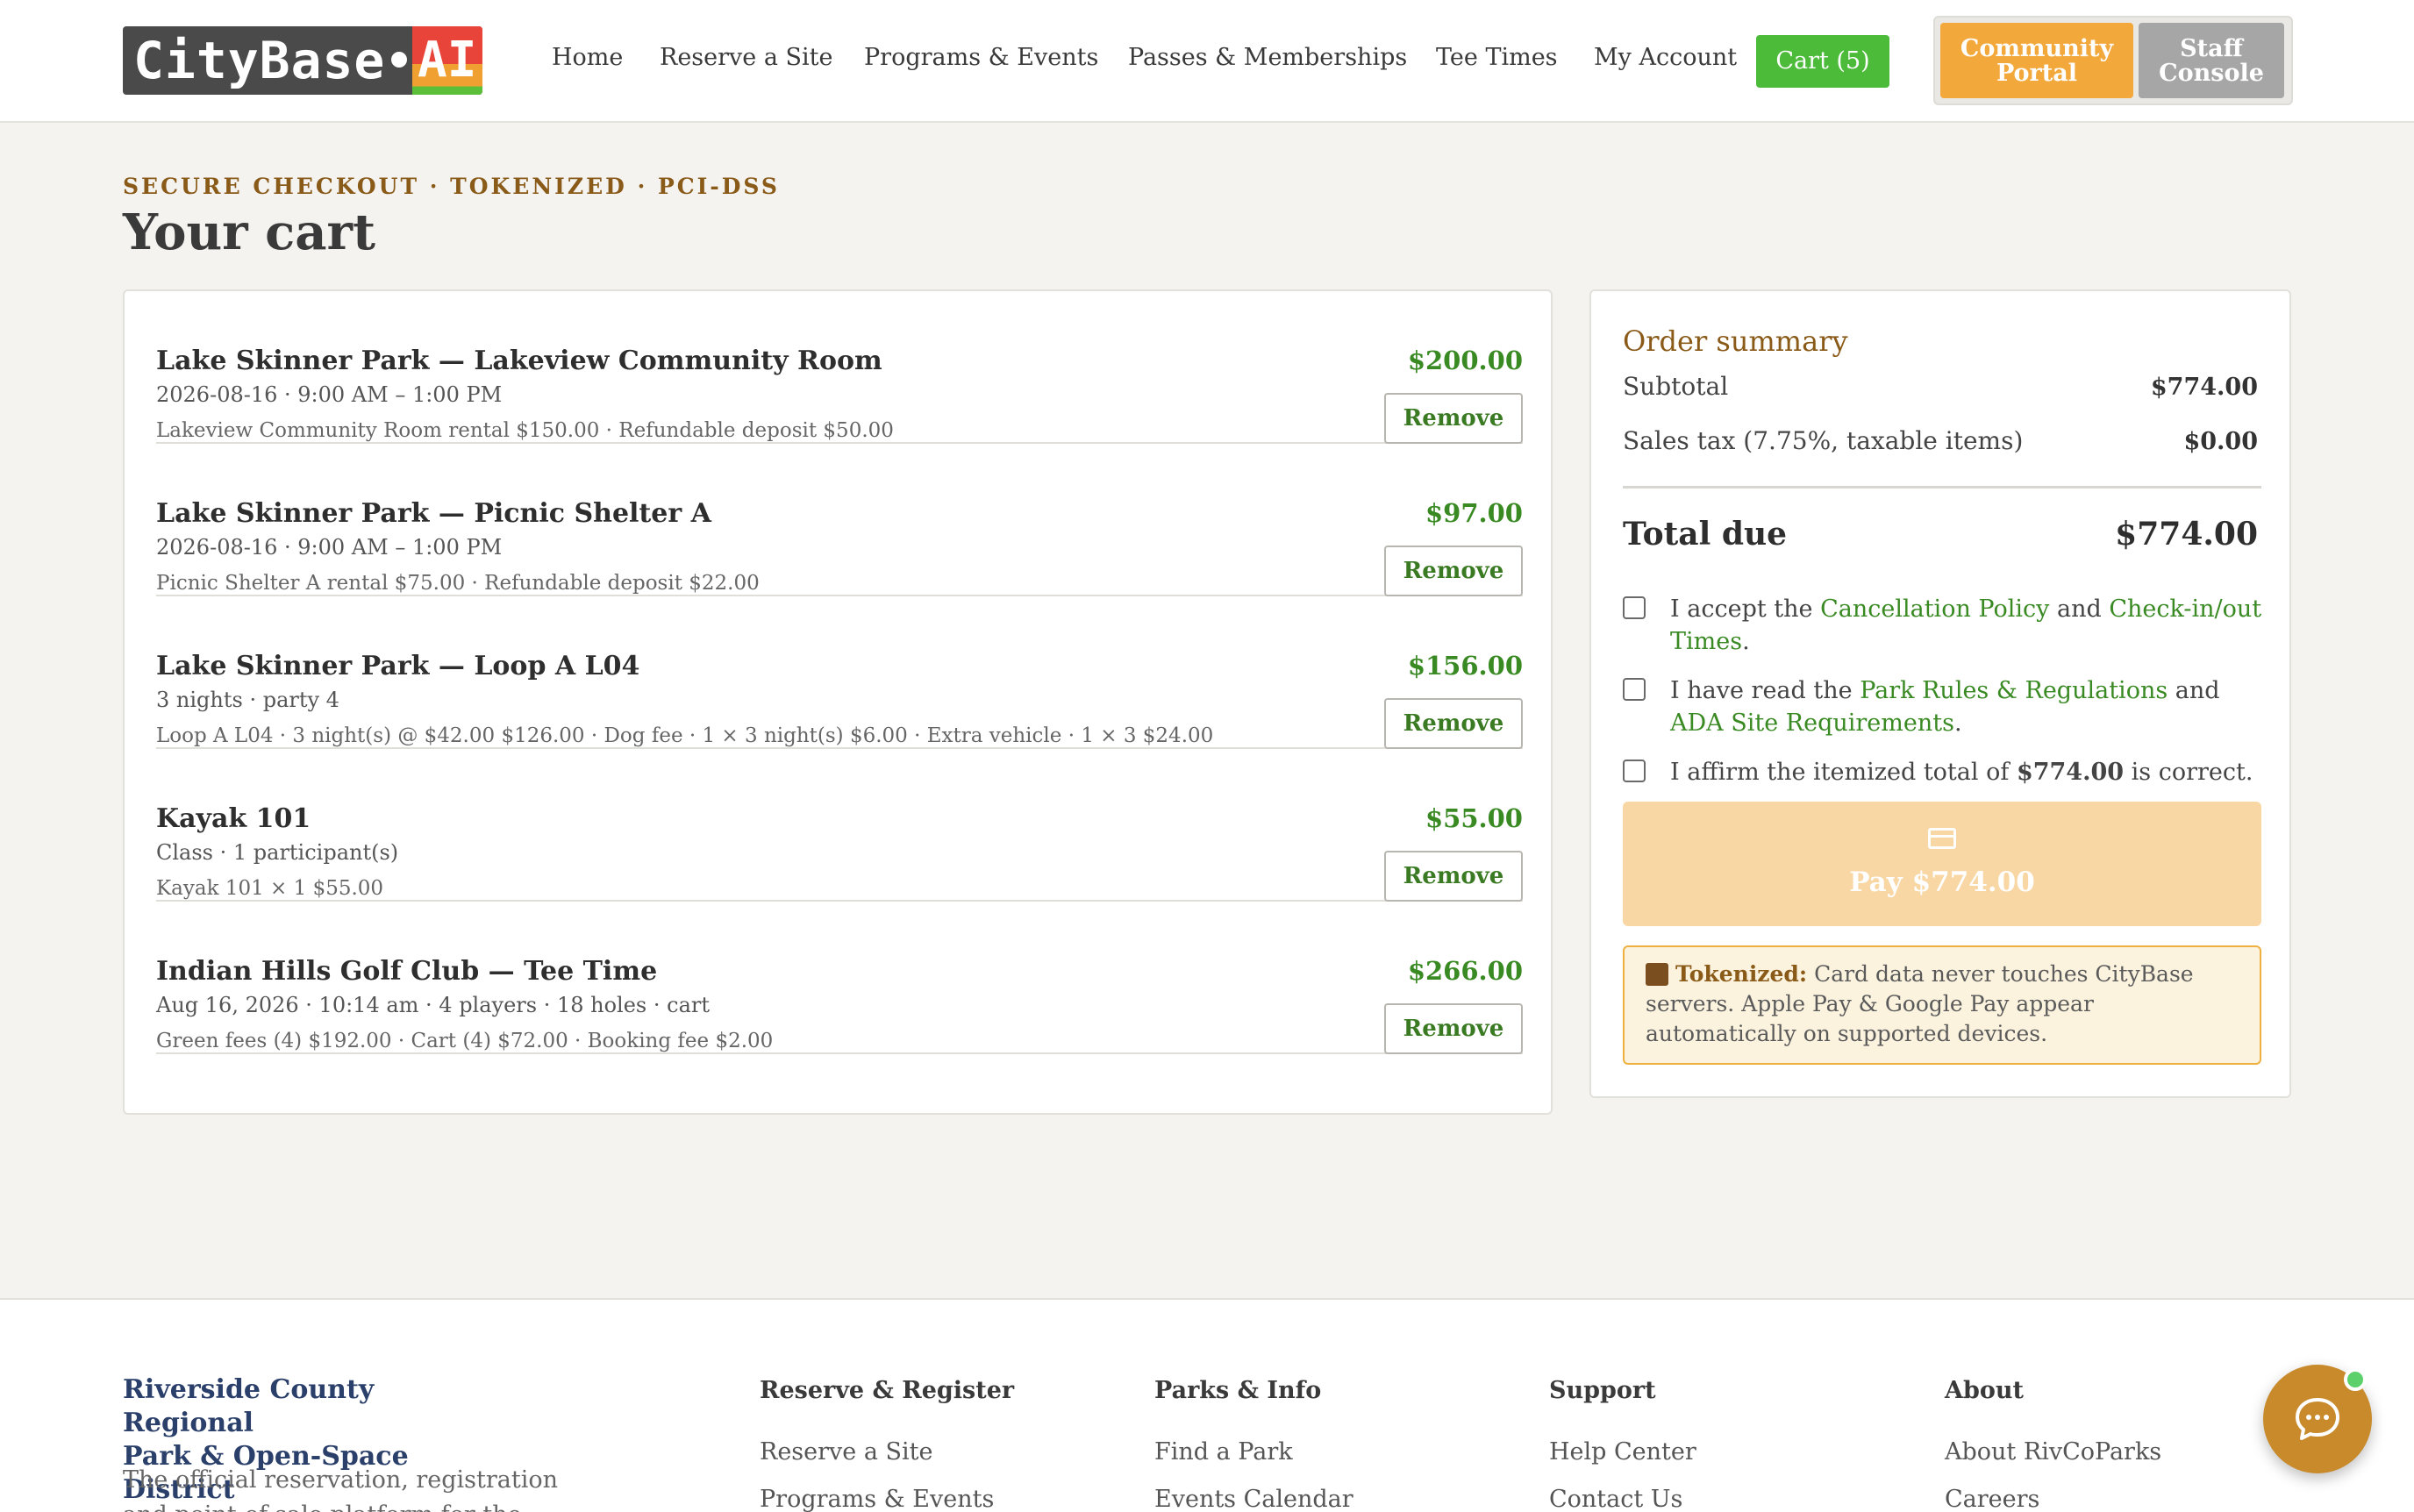 The width and height of the screenshot is (2414, 1512). I want to click on footer-link: Reserve a Site, so click(846, 1452).